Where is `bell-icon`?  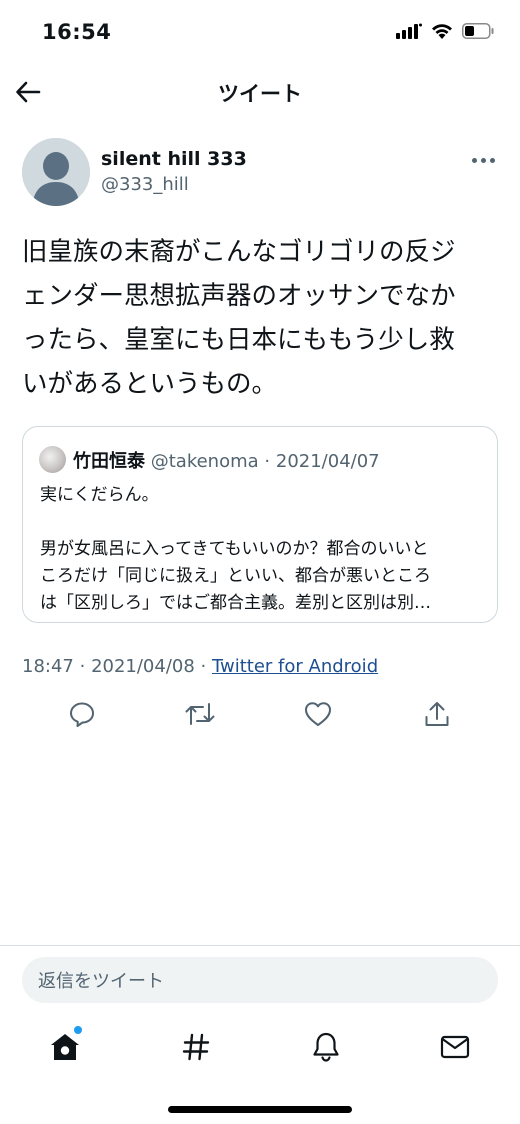 bell-icon is located at coordinates (326, 1047).